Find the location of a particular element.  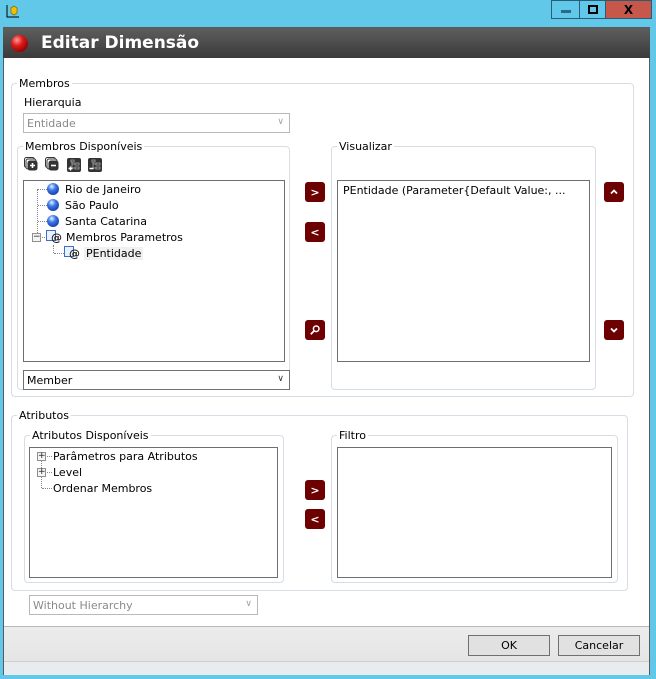

membros-legend: Membros is located at coordinates (44, 83).